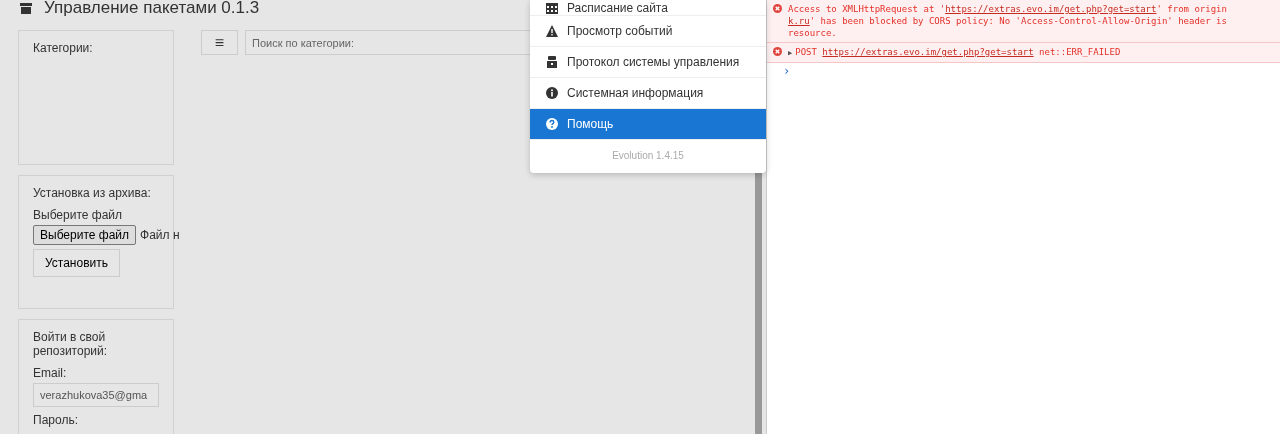  I want to click on archive-icon, so click(26, 8).